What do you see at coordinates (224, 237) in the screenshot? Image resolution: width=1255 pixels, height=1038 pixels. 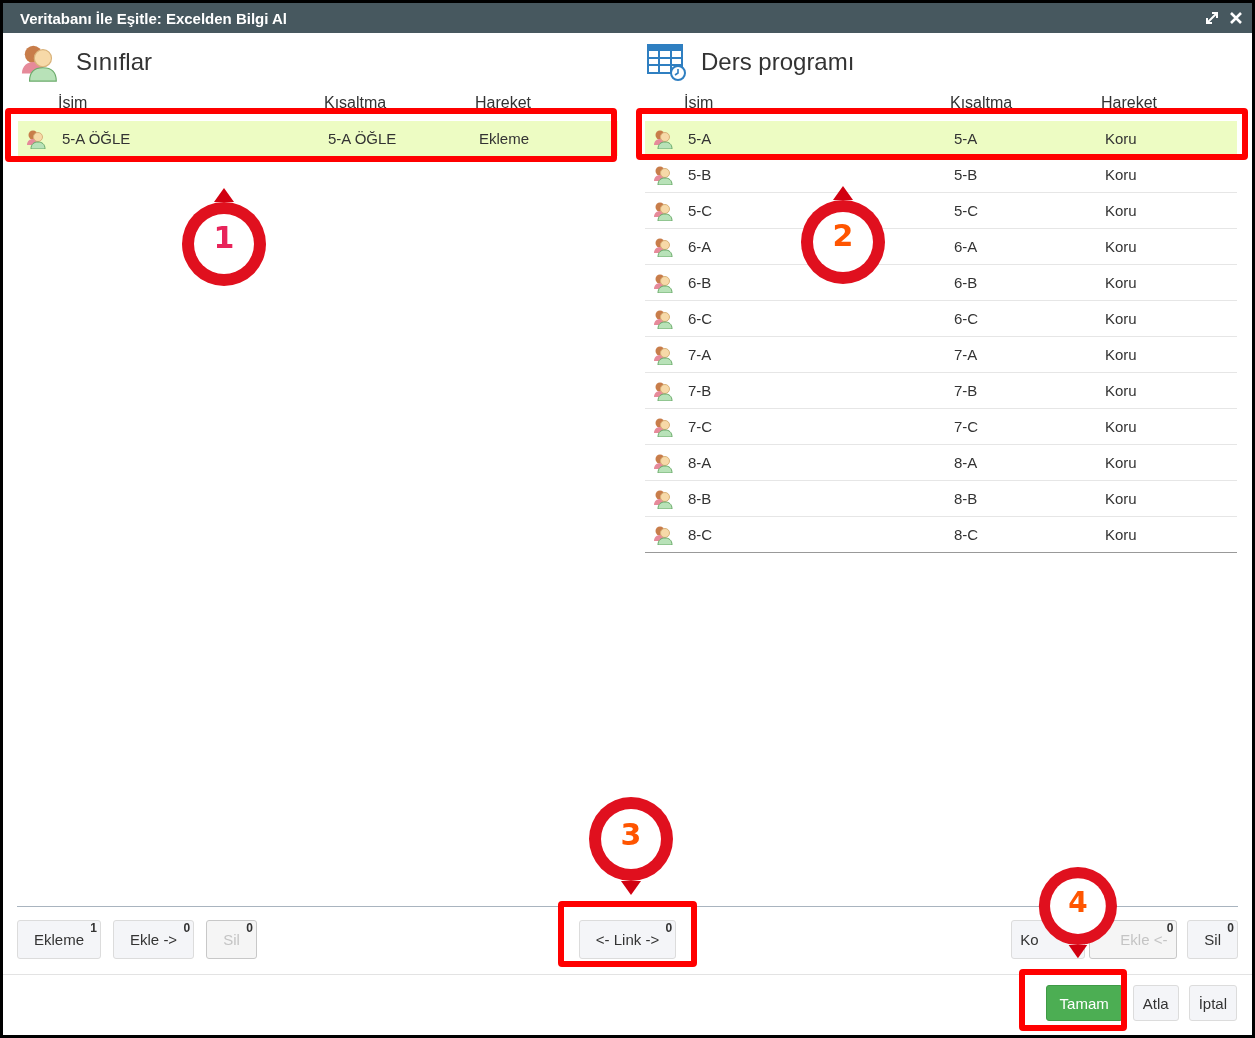 I see `step-number-tooltip: 1` at bounding box center [224, 237].